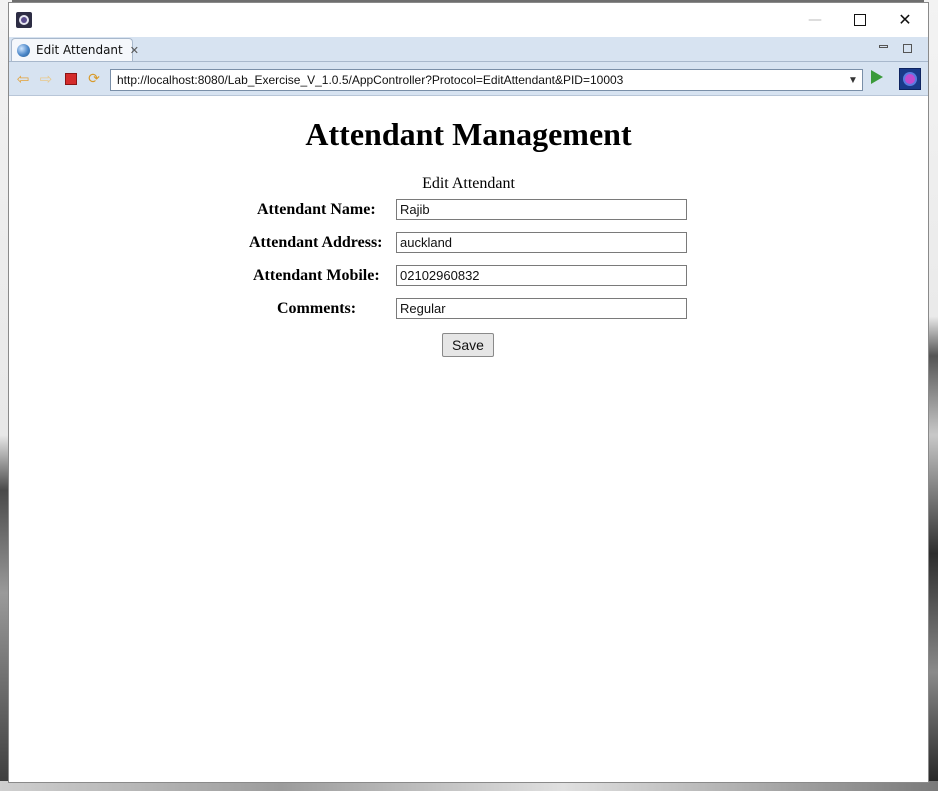  What do you see at coordinates (541, 275) in the screenshot?
I see `mobile-input` at bounding box center [541, 275].